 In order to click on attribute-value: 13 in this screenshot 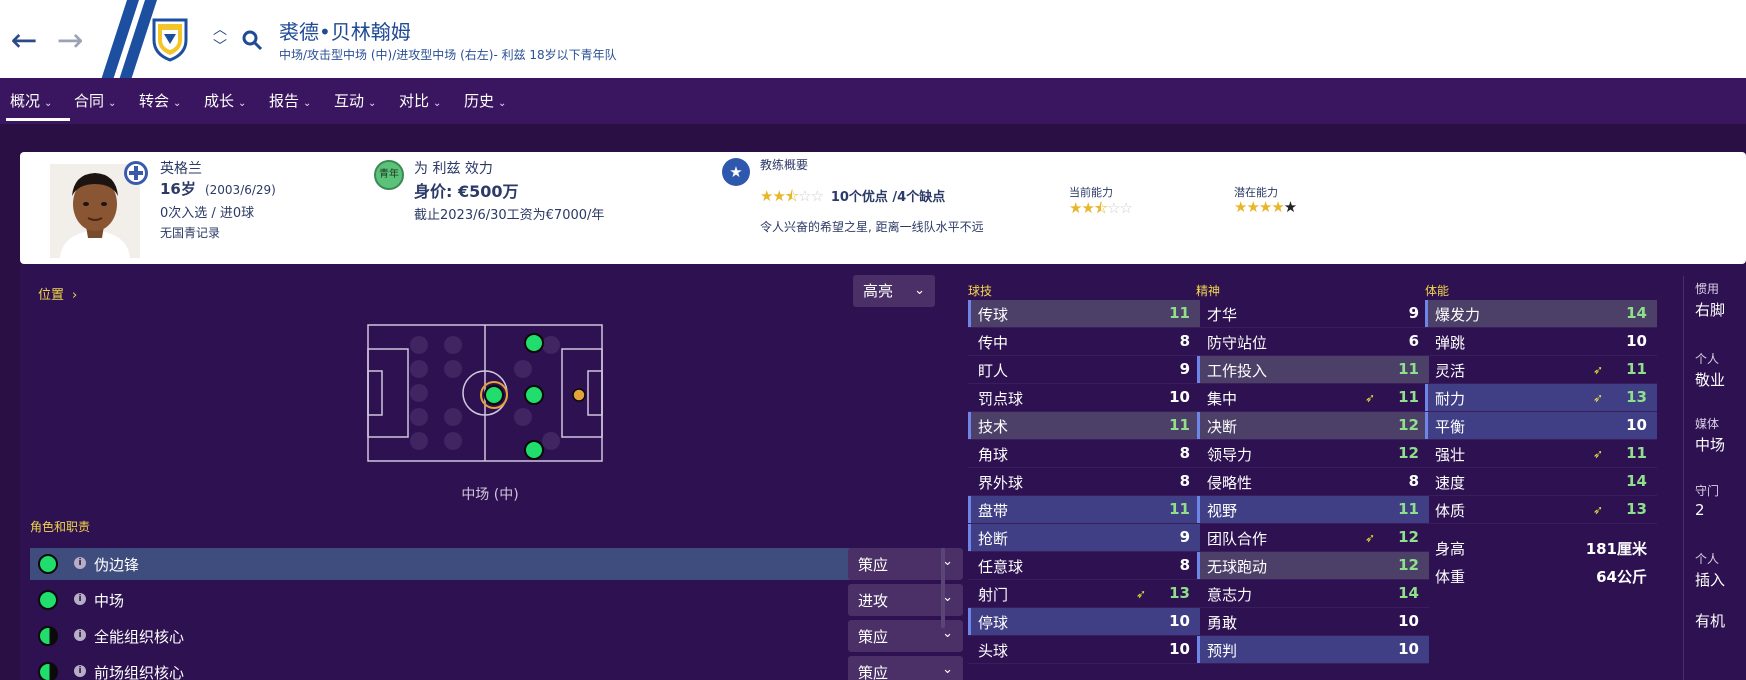, I will do `click(1636, 397)`.